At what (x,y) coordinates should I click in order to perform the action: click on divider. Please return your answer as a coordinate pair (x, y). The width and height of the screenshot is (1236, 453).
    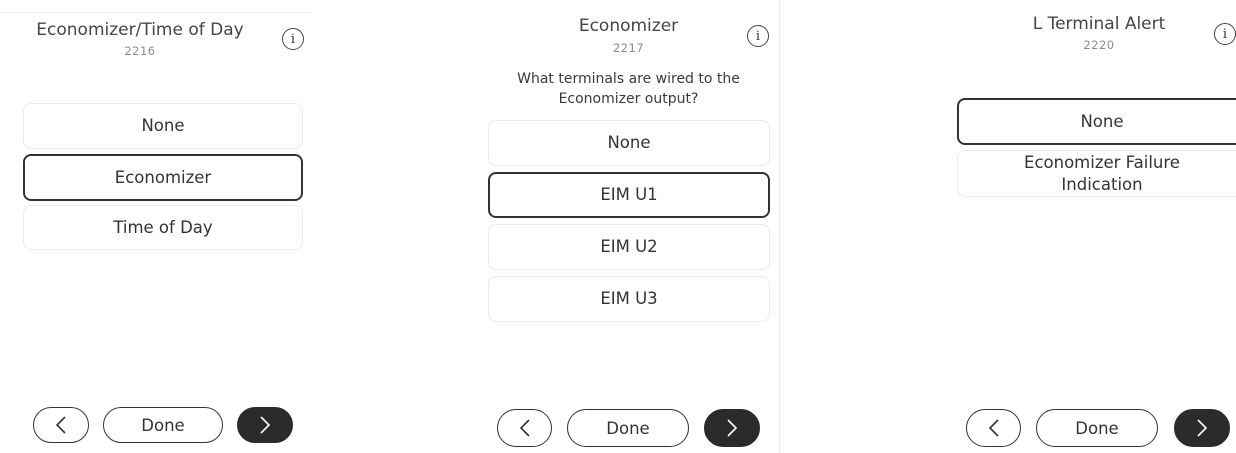
    Looking at the image, I should click on (156, 12).